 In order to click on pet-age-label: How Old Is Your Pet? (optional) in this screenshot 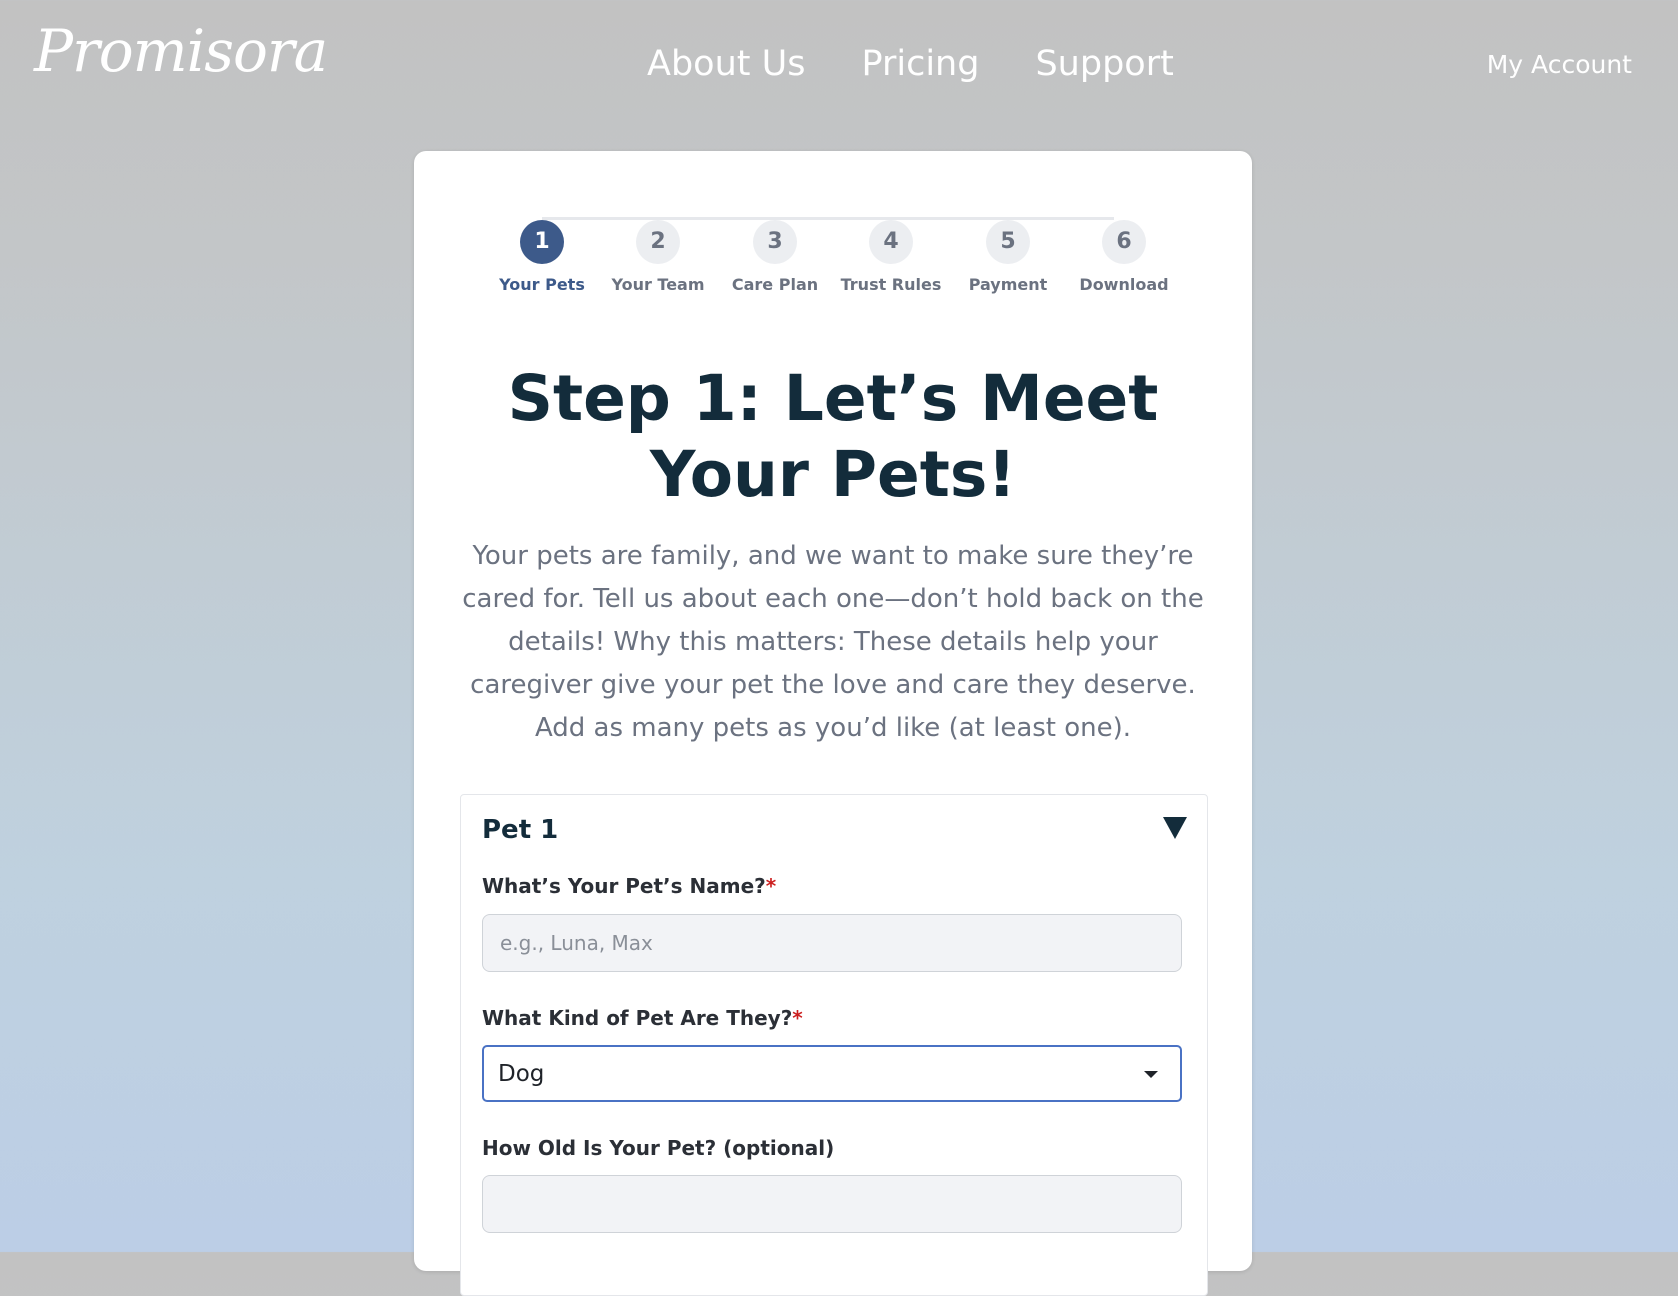, I will do `click(658, 1148)`.